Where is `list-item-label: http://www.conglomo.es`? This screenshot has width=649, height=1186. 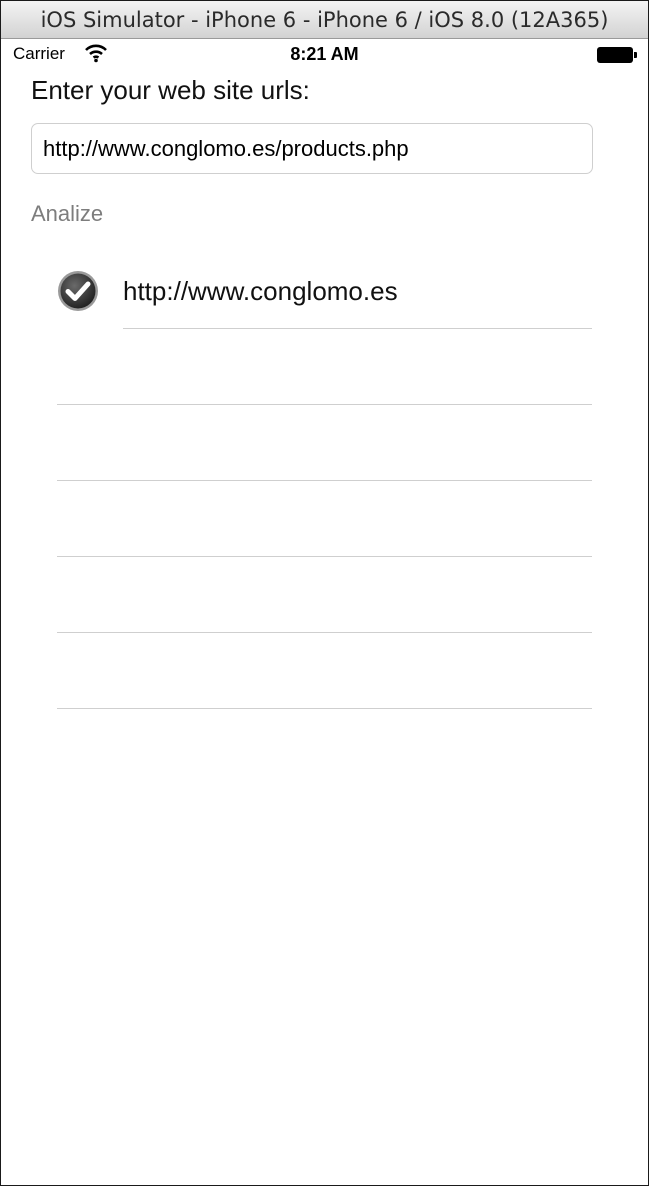
list-item-label: http://www.conglomo.es is located at coordinates (260, 291).